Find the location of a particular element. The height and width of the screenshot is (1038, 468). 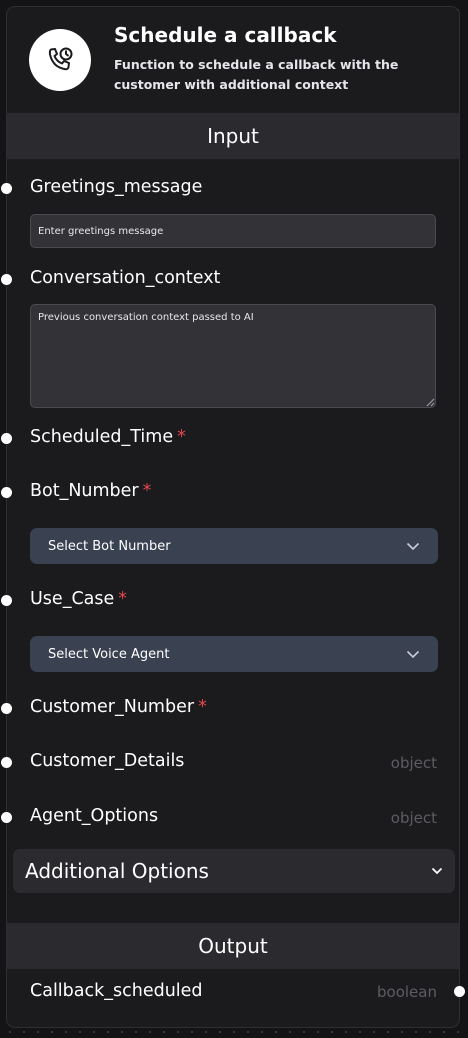

customer-number-label: Customer_Number * is located at coordinates (118, 707).